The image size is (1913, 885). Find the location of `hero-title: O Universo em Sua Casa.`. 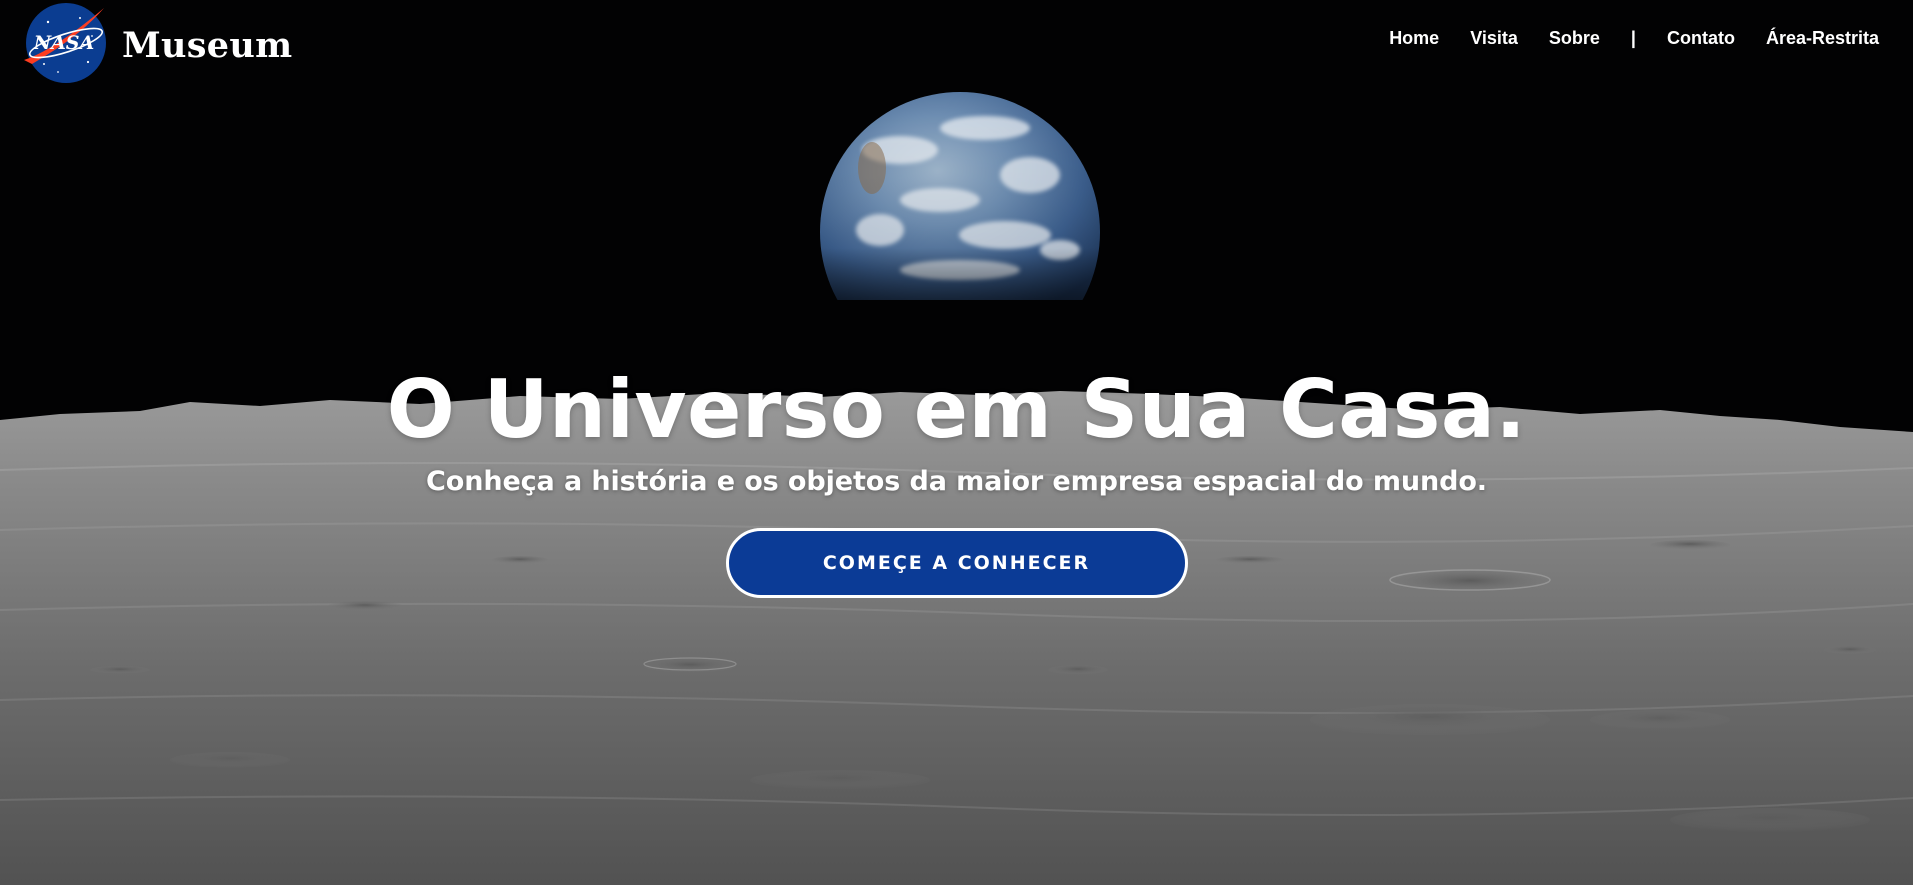

hero-title: O Universo em Sua Casa. is located at coordinates (956, 409).